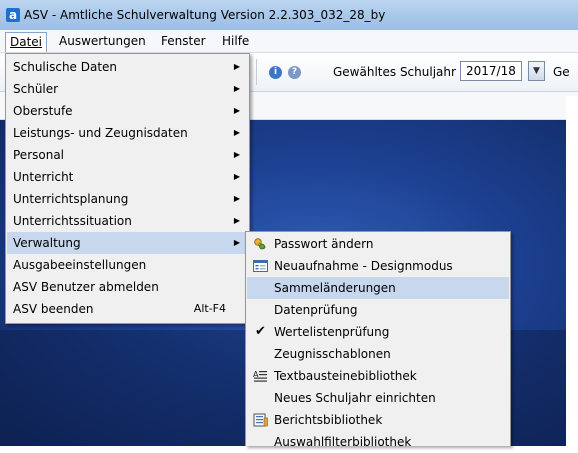 The height and width of the screenshot is (453, 578). I want to click on toolbar-truncated-label: Ge, so click(561, 72).